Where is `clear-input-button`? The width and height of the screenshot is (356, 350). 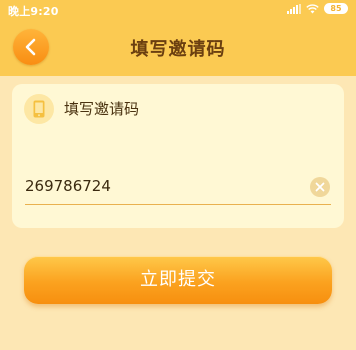 clear-input-button is located at coordinates (320, 187).